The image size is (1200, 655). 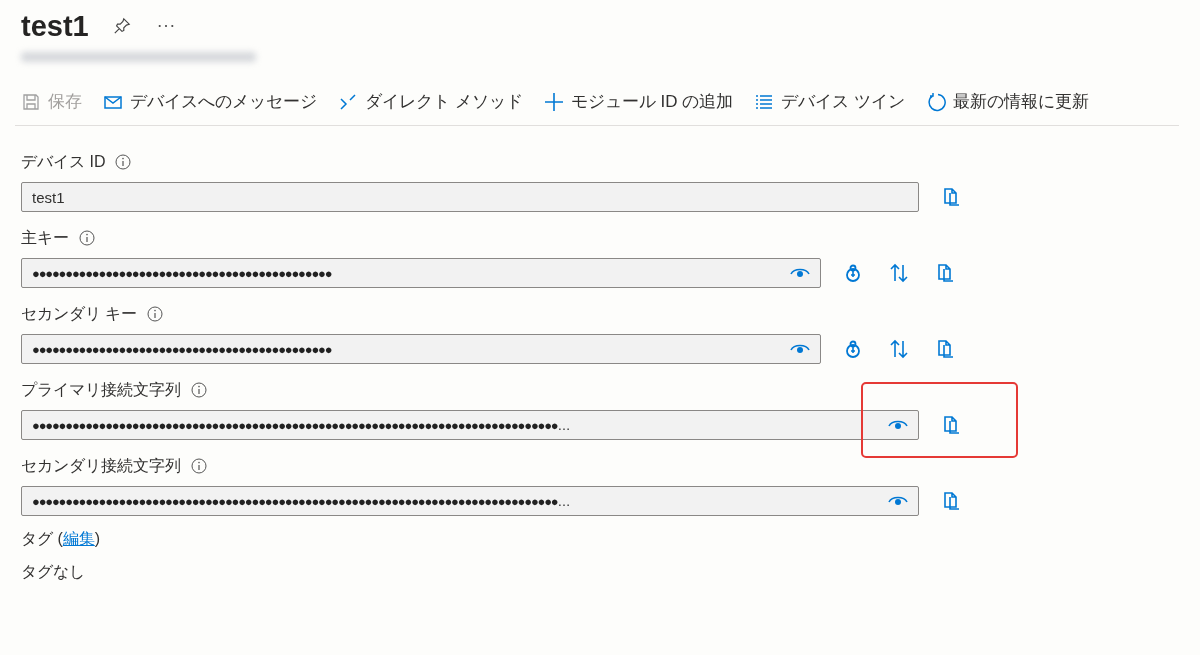 I want to click on edit-link: 編集, so click(x=78, y=538).